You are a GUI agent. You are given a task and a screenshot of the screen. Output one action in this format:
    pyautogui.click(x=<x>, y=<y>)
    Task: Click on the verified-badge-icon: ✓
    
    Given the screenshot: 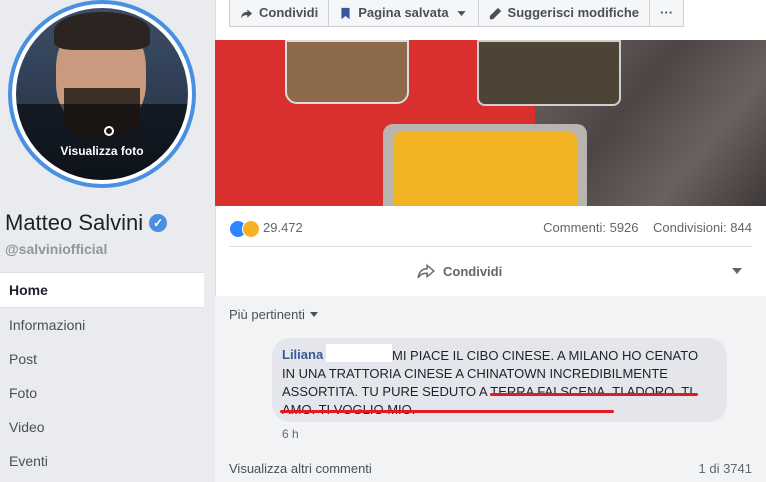 What is the action you would take?
    pyautogui.click(x=158, y=223)
    